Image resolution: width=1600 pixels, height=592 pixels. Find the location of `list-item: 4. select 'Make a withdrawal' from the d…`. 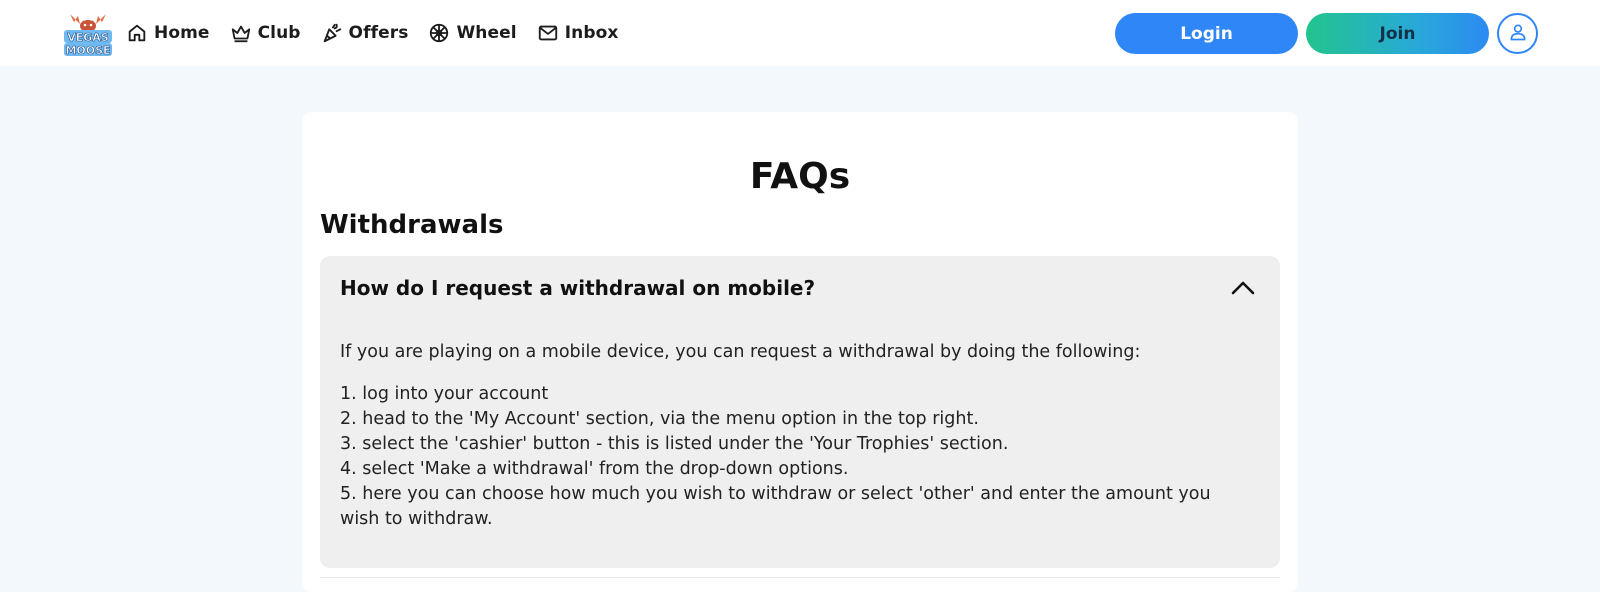

list-item: 4. select 'Make a withdrawal' from the d… is located at coordinates (594, 469).